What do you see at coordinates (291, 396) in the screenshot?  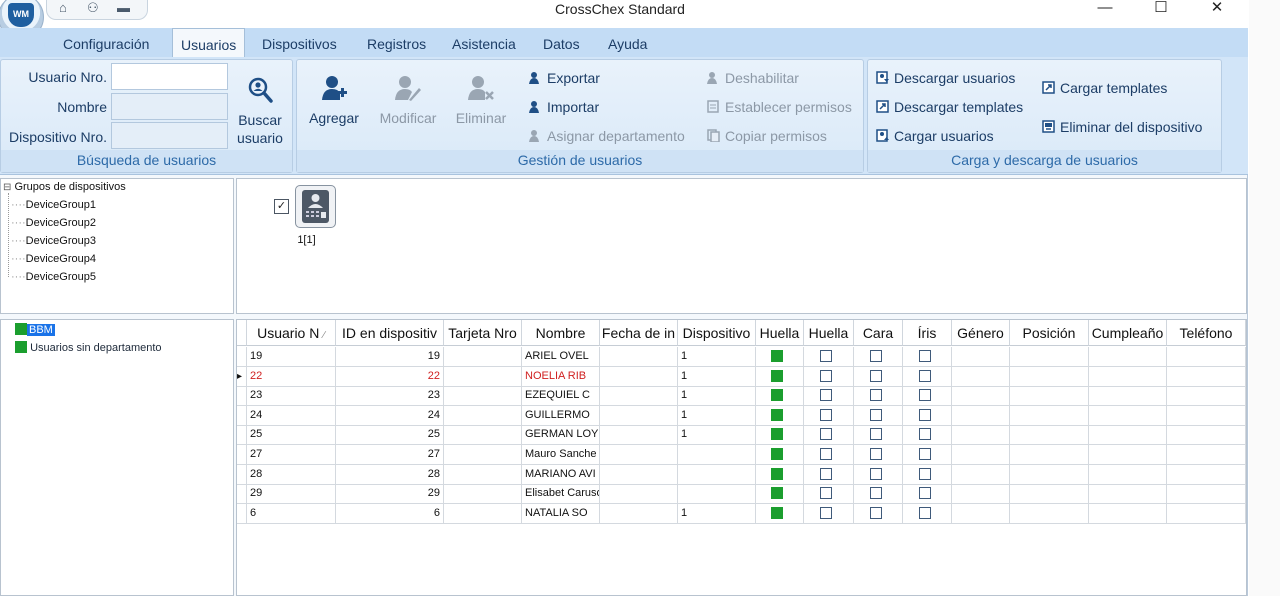 I see `cell-user-no: 23` at bounding box center [291, 396].